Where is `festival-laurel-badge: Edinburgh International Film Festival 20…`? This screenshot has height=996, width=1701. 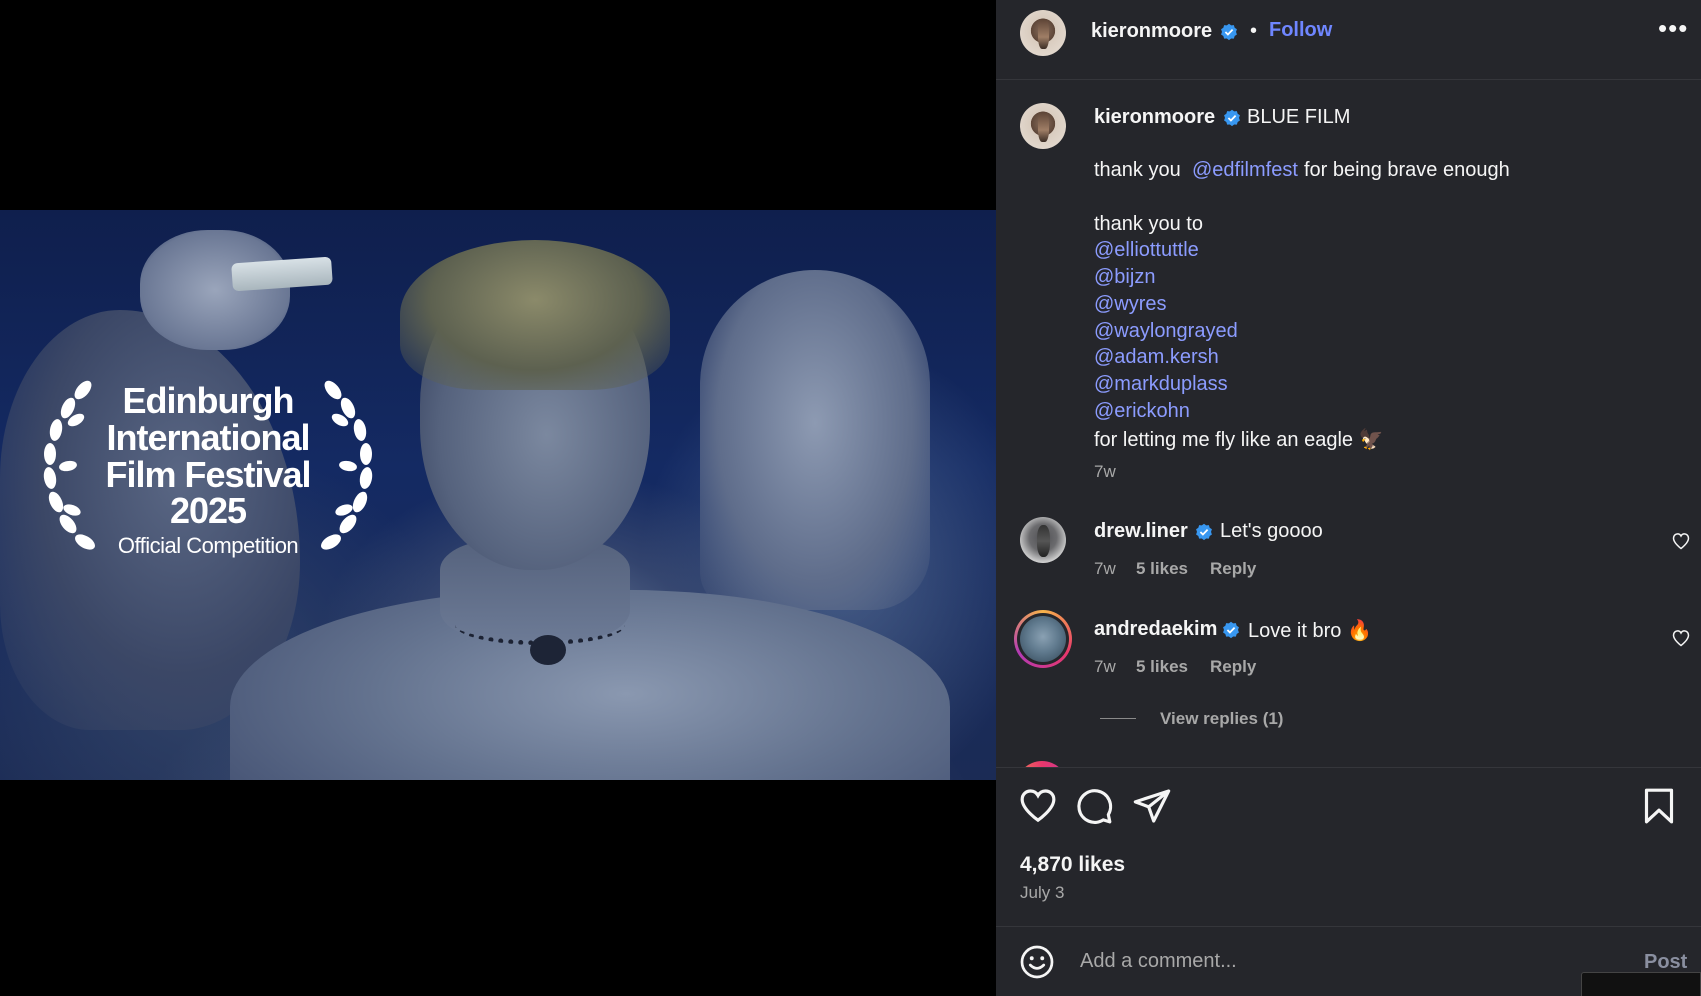
festival-laurel-badge: Edinburgh International Film Festival 20… is located at coordinates (208, 470).